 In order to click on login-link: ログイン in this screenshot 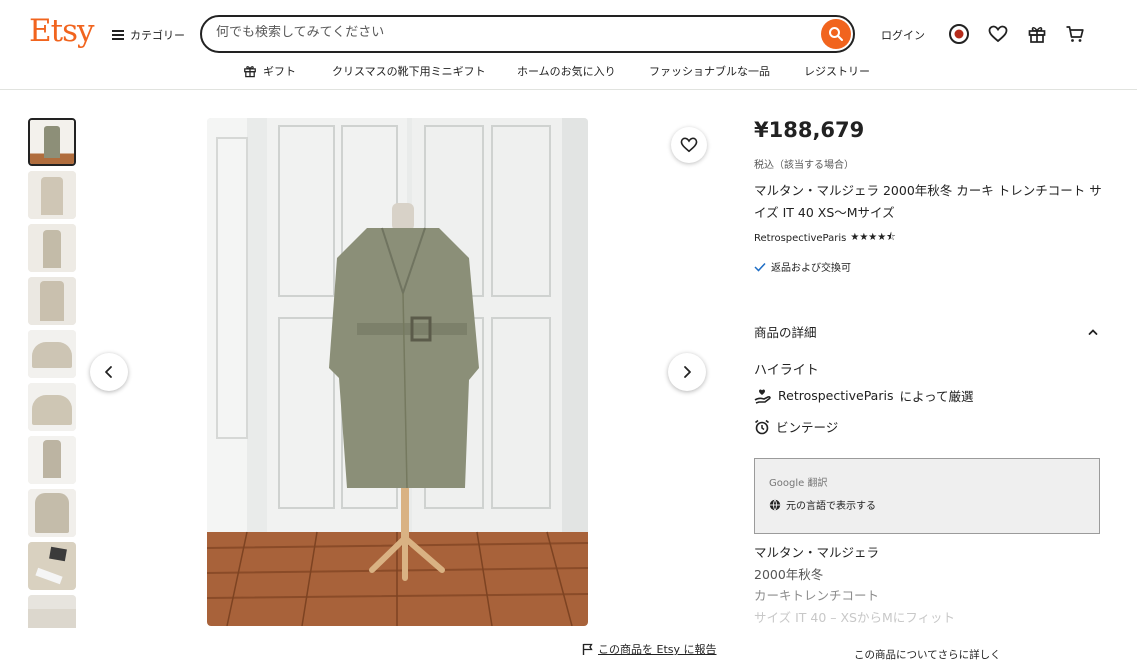, I will do `click(903, 35)`.